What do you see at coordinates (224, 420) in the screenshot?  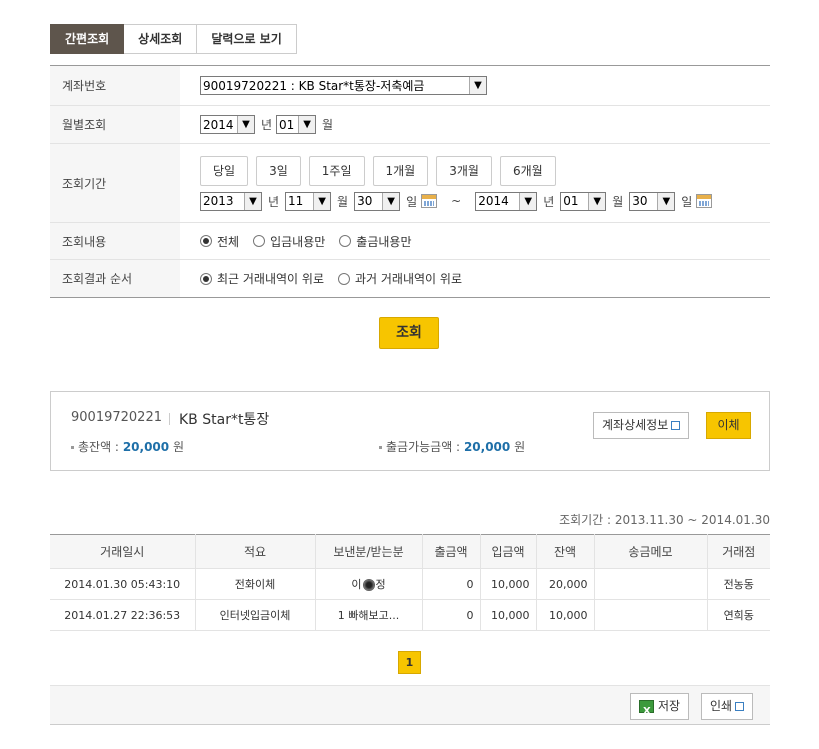 I see `account-name: KB Star*t통장` at bounding box center [224, 420].